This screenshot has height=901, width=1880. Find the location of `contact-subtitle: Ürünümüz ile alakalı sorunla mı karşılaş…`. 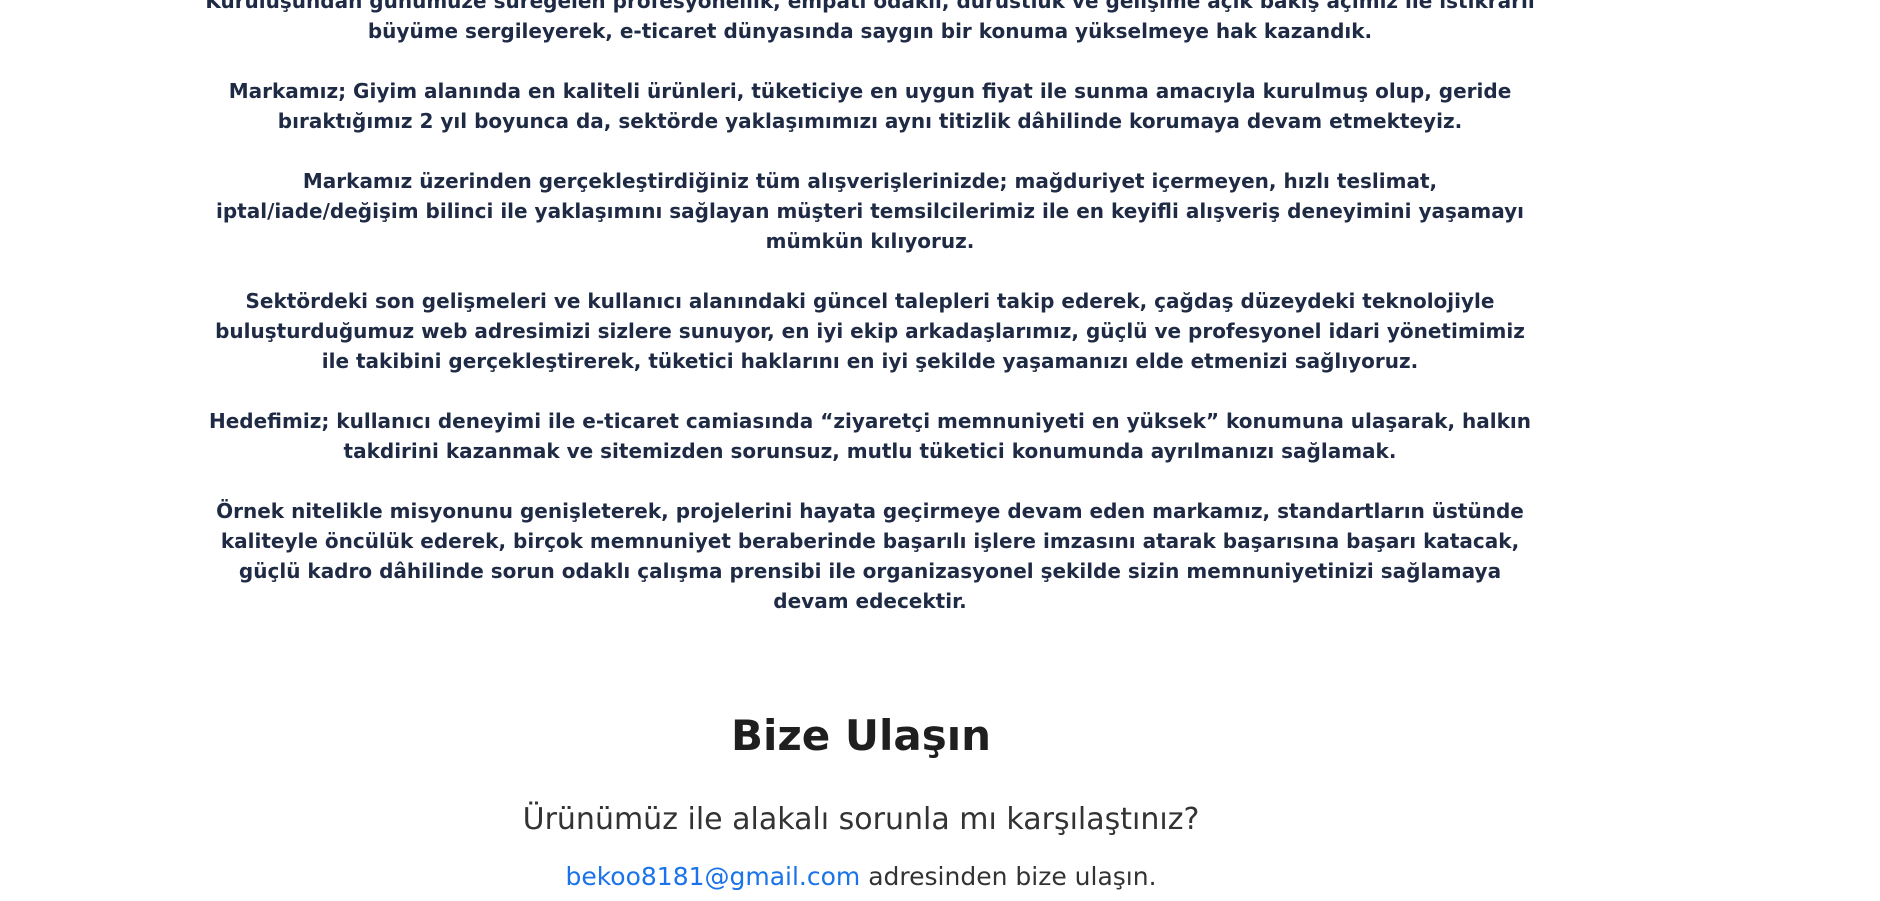

contact-subtitle: Ürünümüz ile alakalı sorunla mı karşılaş… is located at coordinates (861, 819).